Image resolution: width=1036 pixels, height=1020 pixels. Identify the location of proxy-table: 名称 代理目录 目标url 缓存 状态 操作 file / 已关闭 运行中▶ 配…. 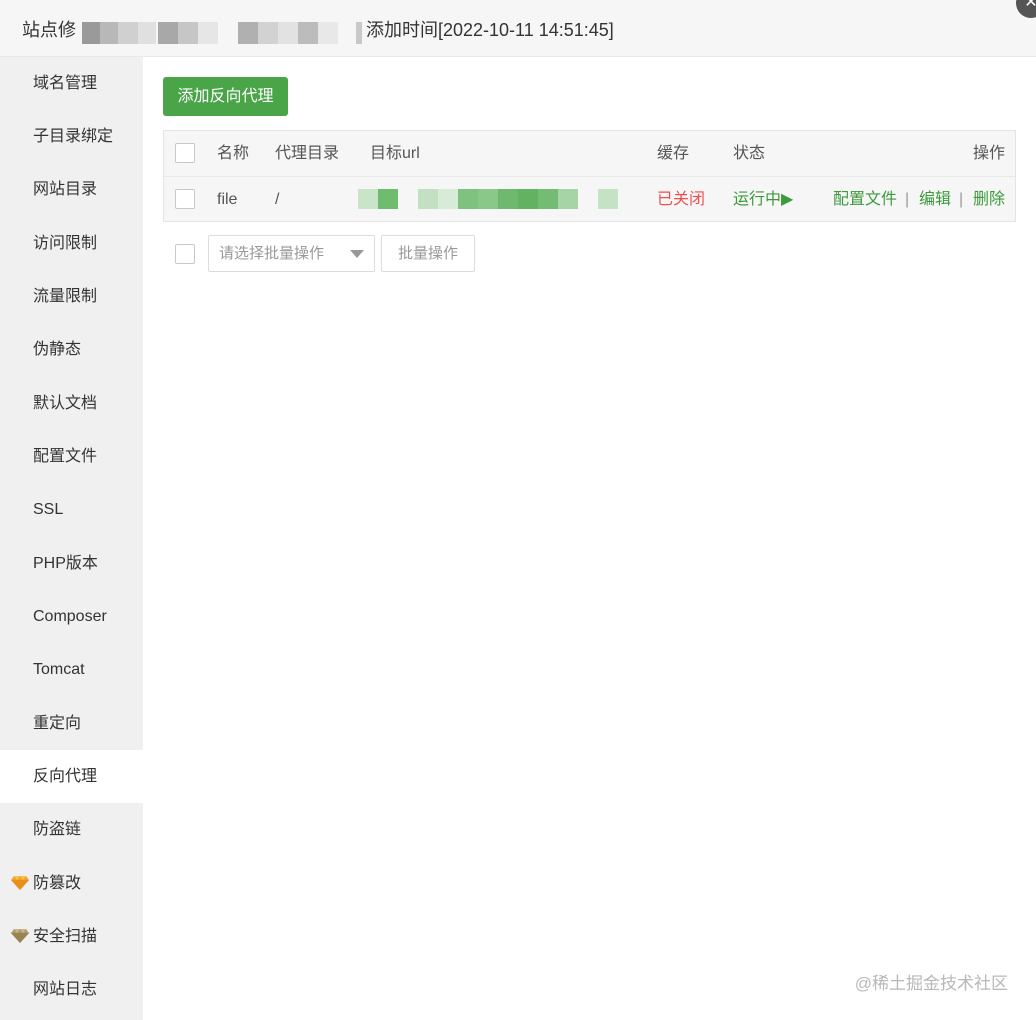
(589, 176).